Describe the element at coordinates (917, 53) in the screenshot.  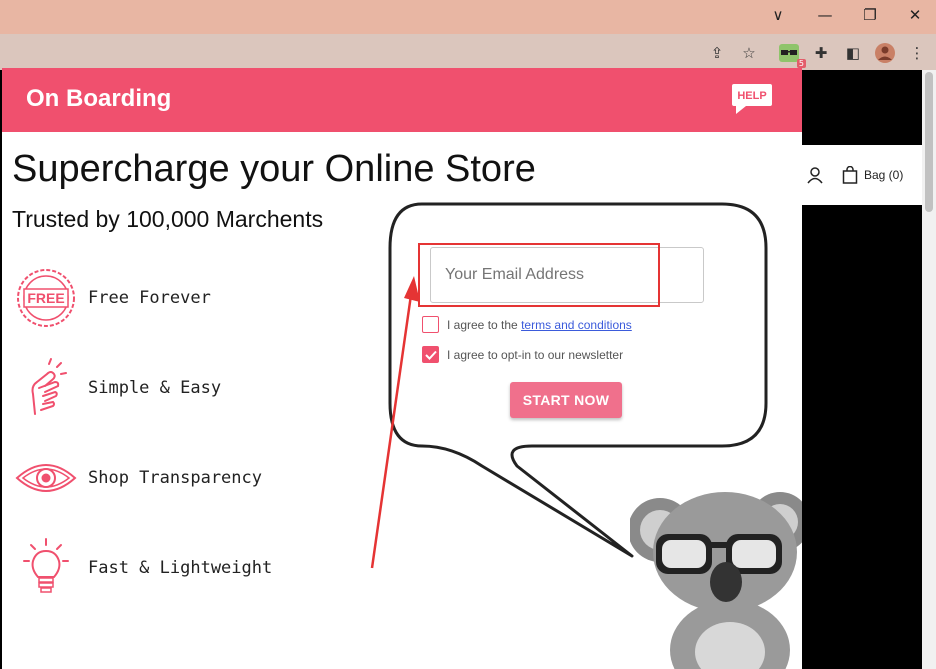
I see `browser-menu-icon: ⋮` at that location.